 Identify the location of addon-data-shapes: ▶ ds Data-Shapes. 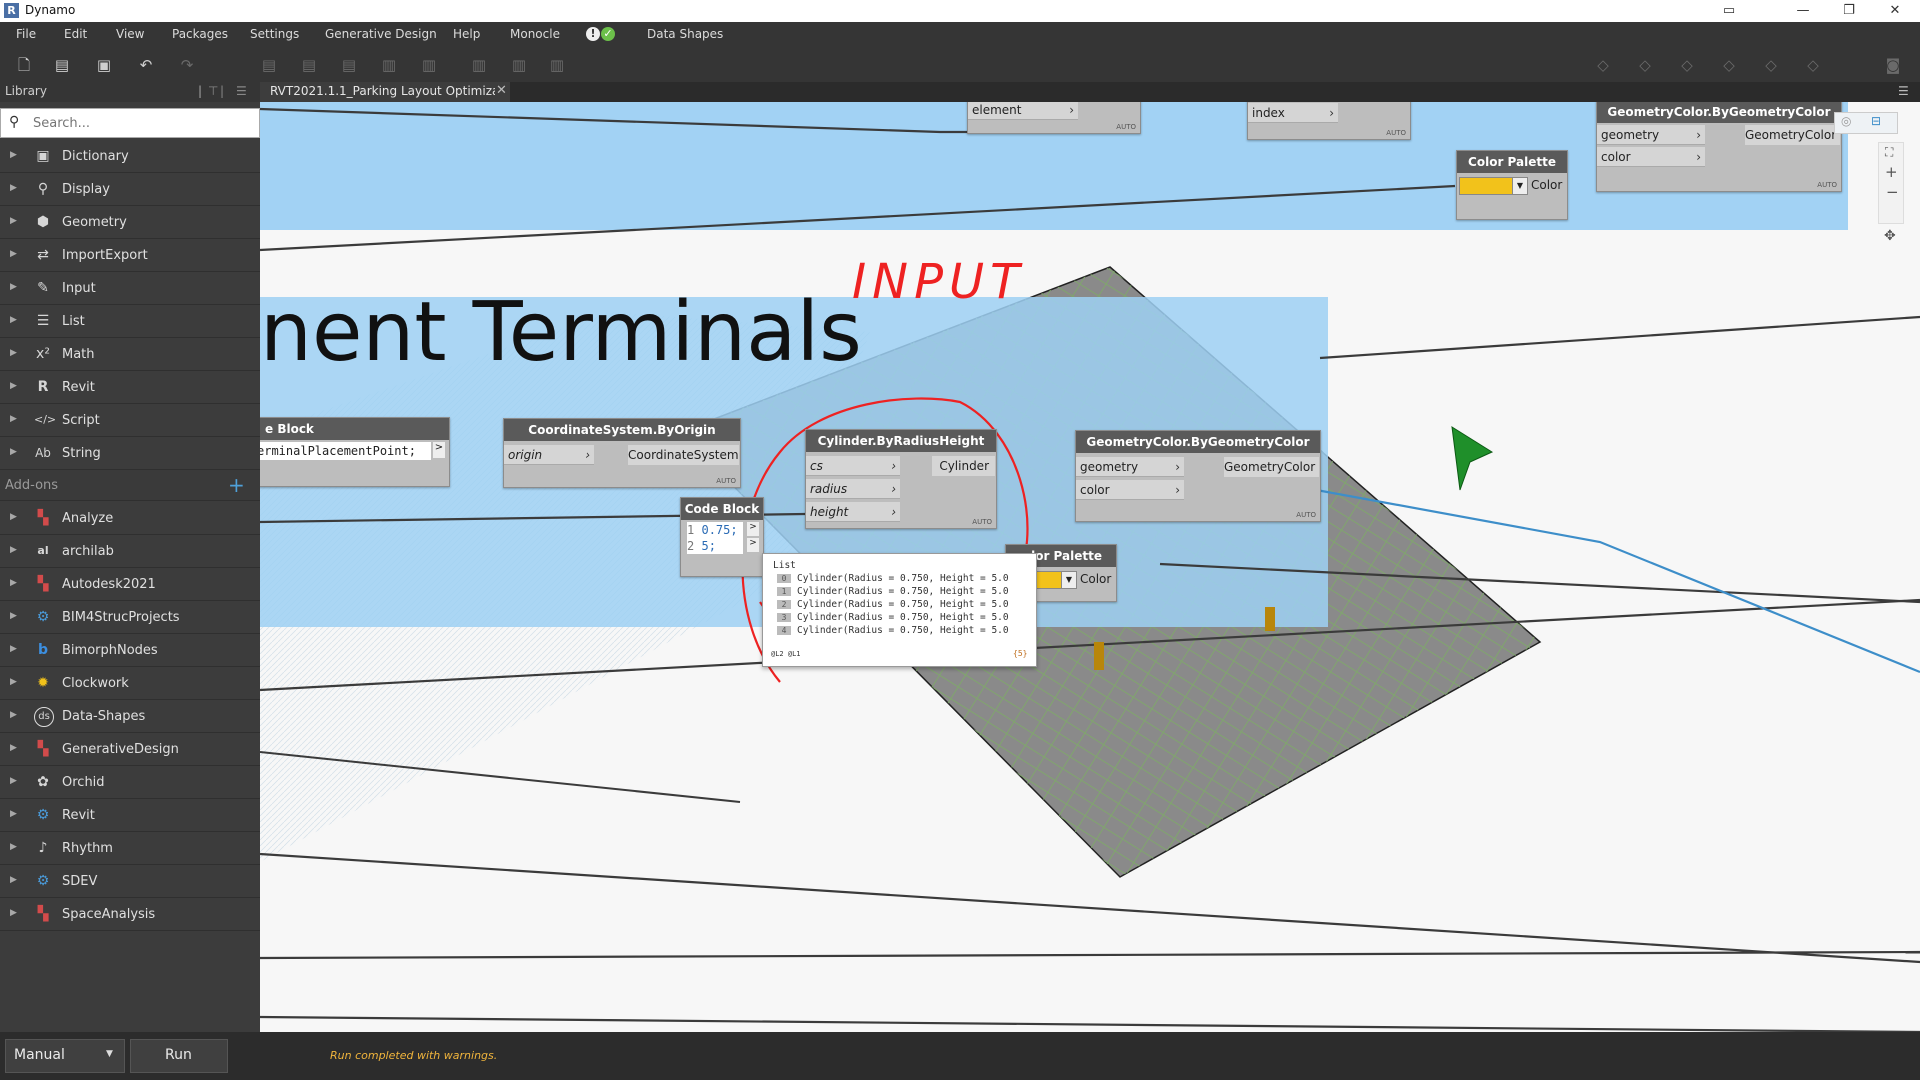
(130, 716).